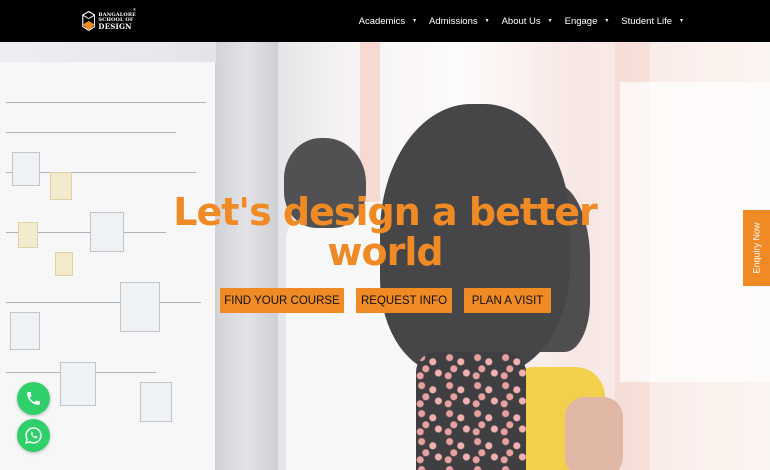 The image size is (770, 470). What do you see at coordinates (115, 26) in the screenshot?
I see `logo-line-3: DESIGN` at bounding box center [115, 26].